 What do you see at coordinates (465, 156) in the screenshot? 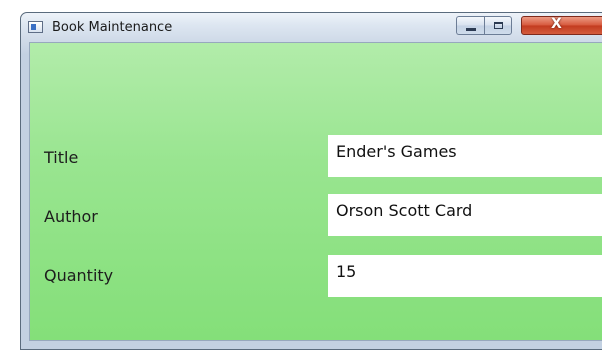
I see `title-field: Ender's Games` at bounding box center [465, 156].